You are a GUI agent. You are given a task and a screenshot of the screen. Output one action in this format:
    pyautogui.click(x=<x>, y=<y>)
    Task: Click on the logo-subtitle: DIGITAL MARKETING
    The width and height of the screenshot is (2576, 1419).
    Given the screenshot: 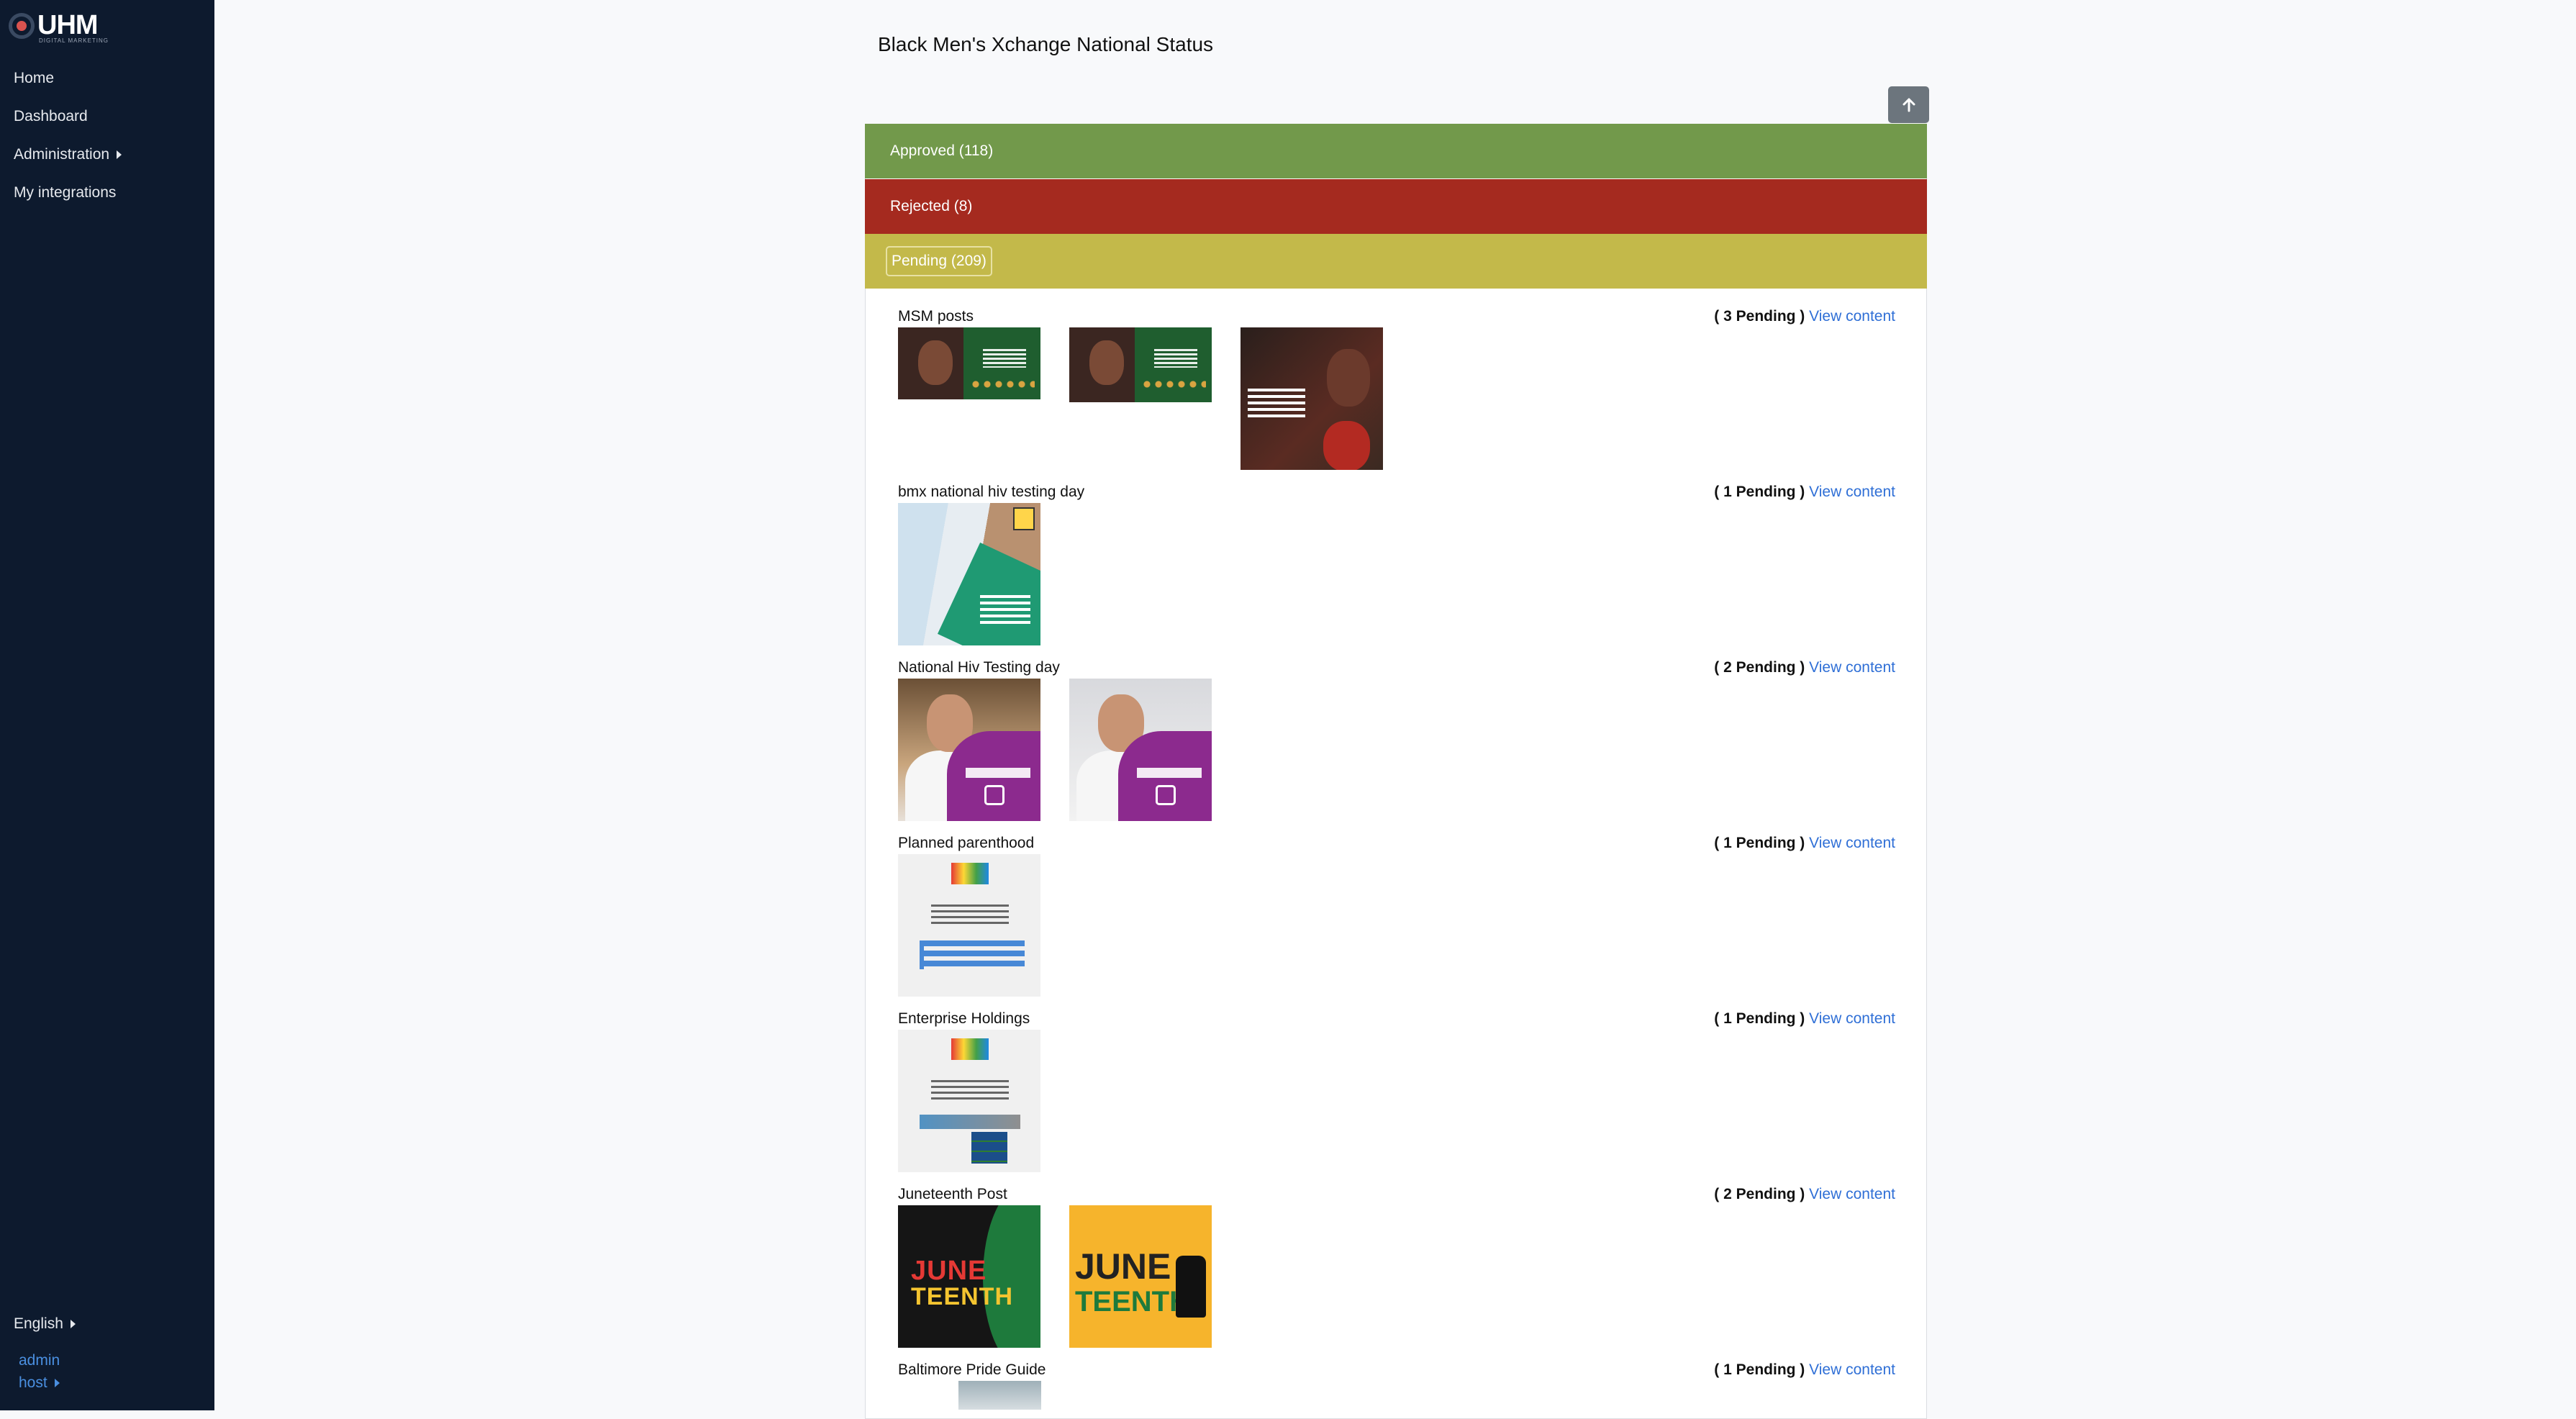 What is the action you would take?
    pyautogui.click(x=74, y=40)
    